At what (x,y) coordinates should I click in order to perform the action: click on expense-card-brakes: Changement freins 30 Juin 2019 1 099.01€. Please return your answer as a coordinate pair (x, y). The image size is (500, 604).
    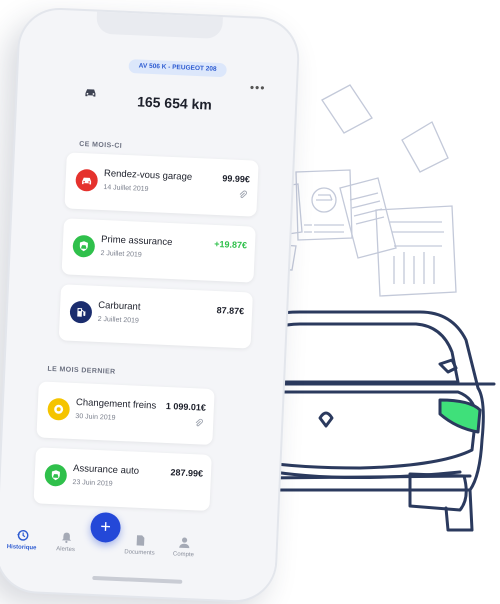
    Looking at the image, I should click on (125, 413).